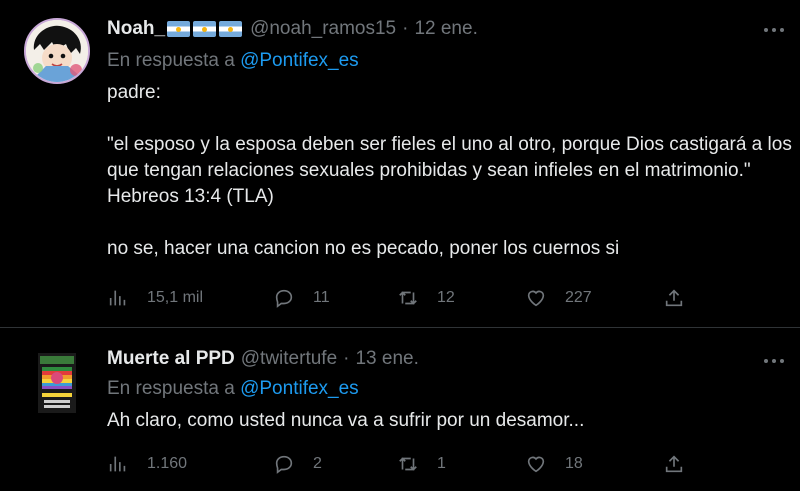 Image resolution: width=800 pixels, height=491 pixels. Describe the element at coordinates (167, 463) in the screenshot. I see `views-count: 1.160` at that location.